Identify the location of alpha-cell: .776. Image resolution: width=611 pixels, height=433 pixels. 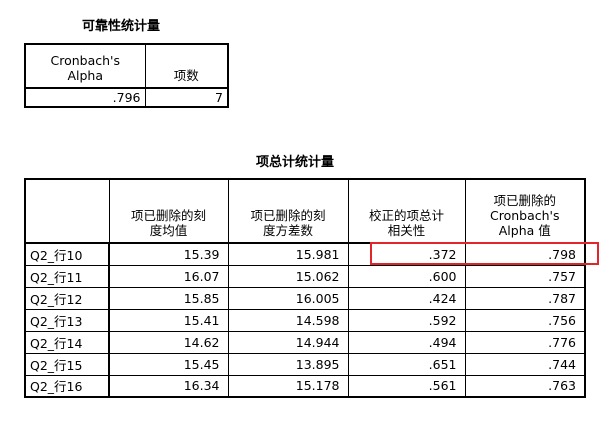
(525, 342).